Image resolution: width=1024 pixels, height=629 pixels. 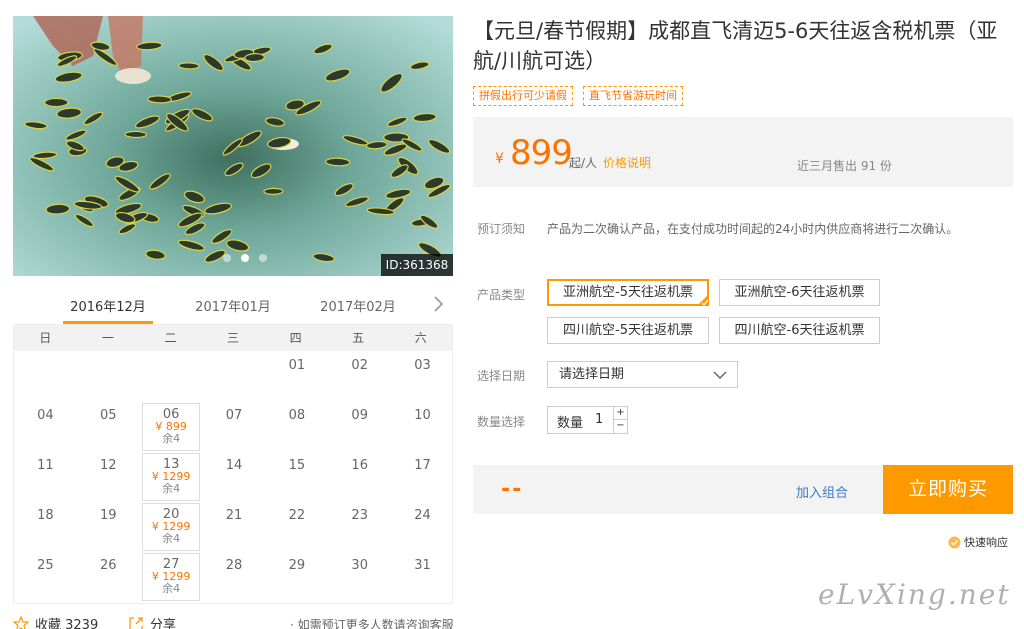 I want to click on quantity-label: 数量选择, so click(x=501, y=422).